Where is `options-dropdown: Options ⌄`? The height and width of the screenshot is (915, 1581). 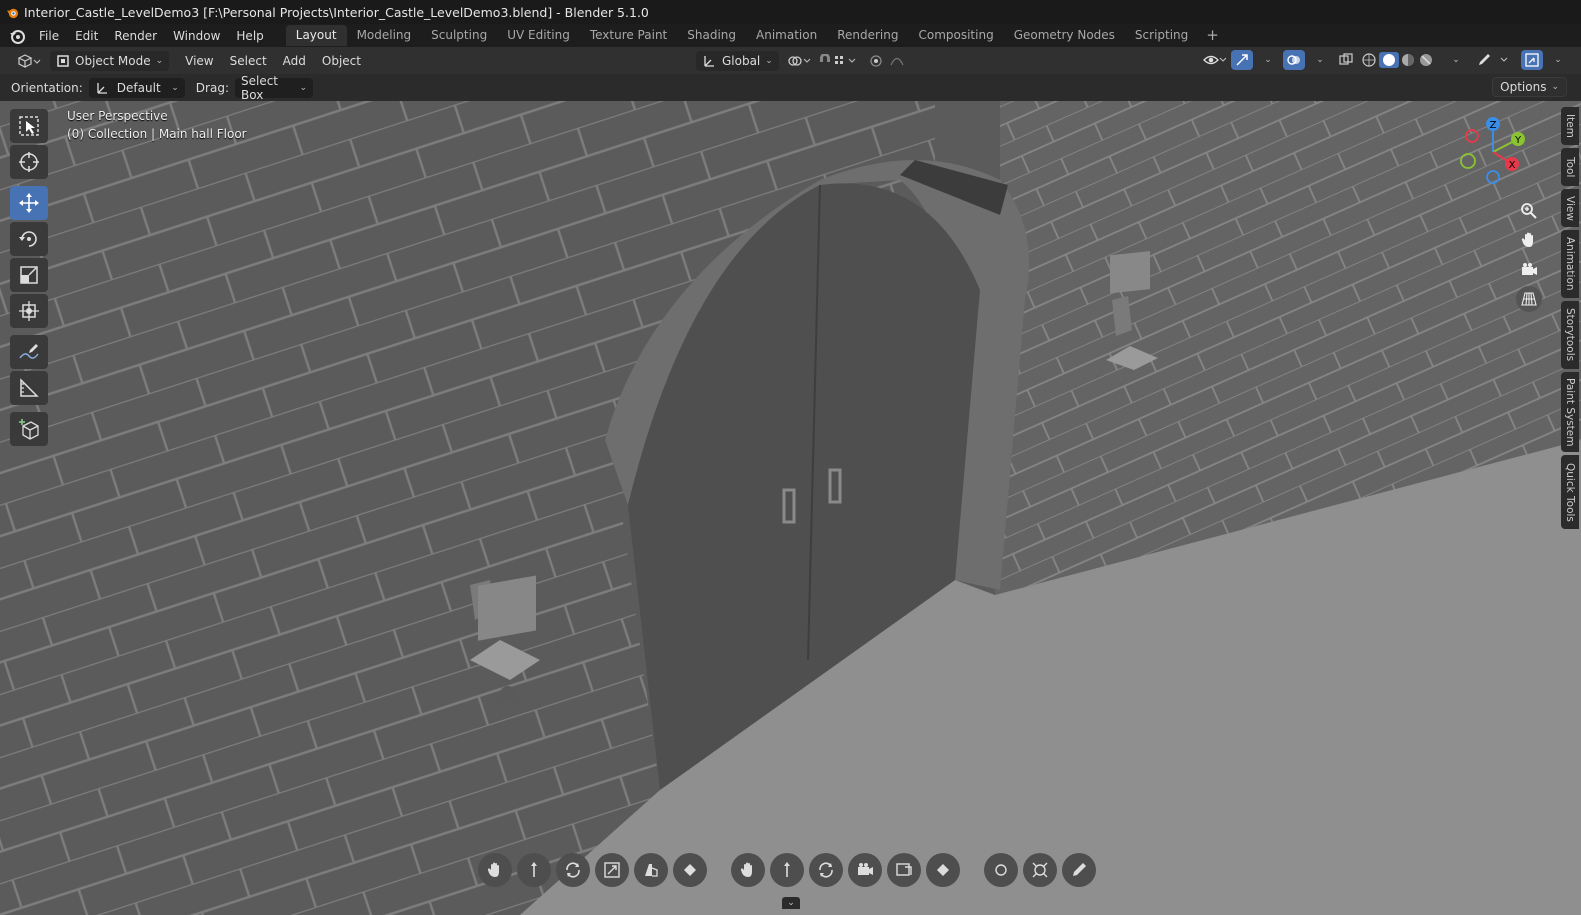
options-dropdown: Options ⌄ is located at coordinates (1529, 87).